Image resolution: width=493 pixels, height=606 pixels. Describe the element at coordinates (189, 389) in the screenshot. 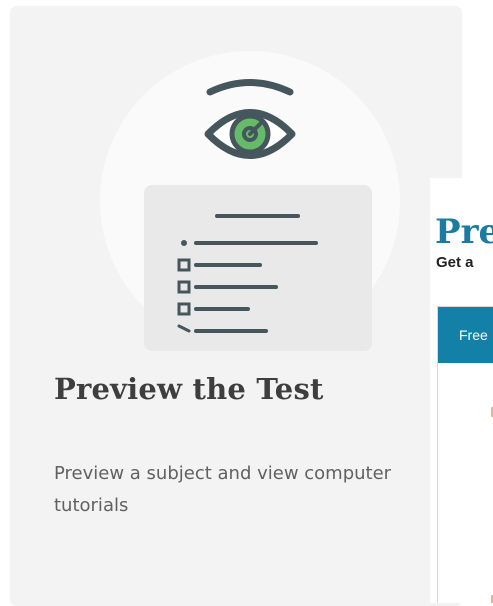

I see `card-title: Preview the Test` at that location.